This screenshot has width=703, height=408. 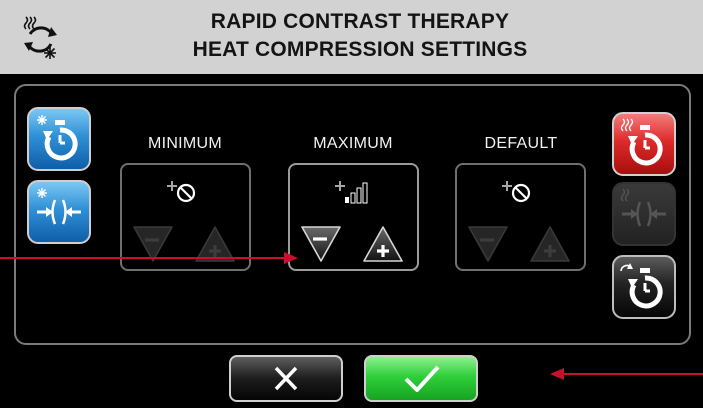 I want to click on x-icon, so click(x=286, y=378).